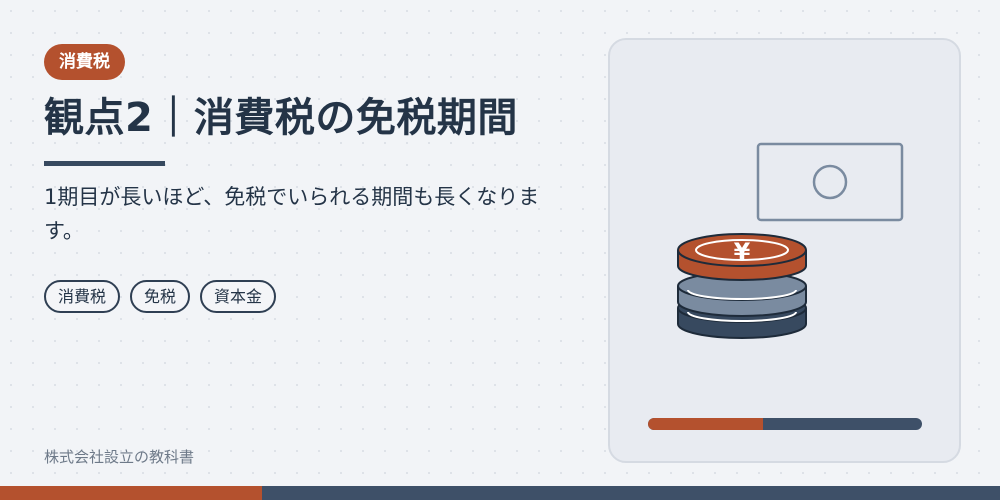  I want to click on description-text: 1期目が長いほど、免税でいられる期間も長くなります。, so click(292, 214).